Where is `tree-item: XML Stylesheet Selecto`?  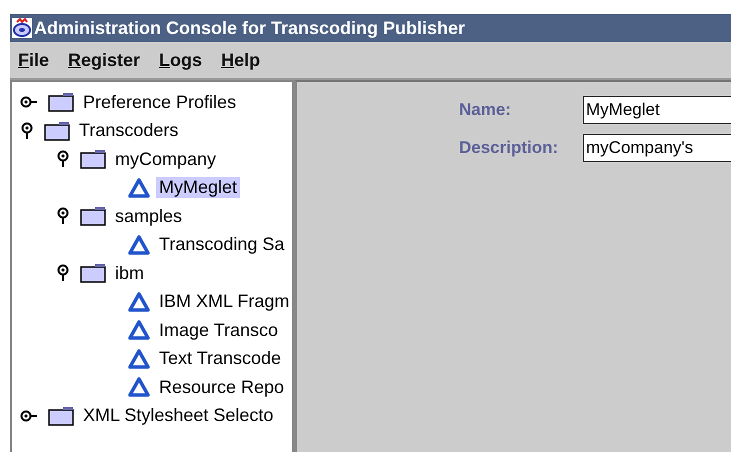 tree-item: XML Stylesheet Selecto is located at coordinates (178, 415).